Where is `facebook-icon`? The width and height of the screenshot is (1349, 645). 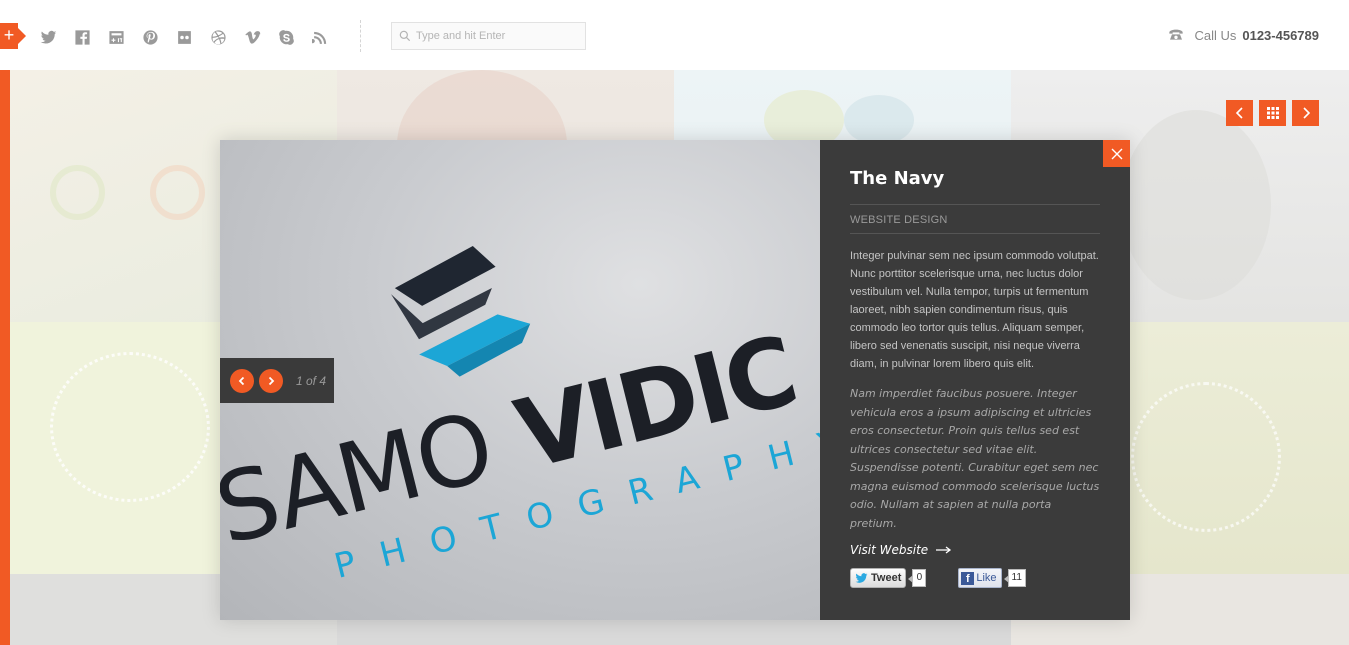 facebook-icon is located at coordinates (91, 37).